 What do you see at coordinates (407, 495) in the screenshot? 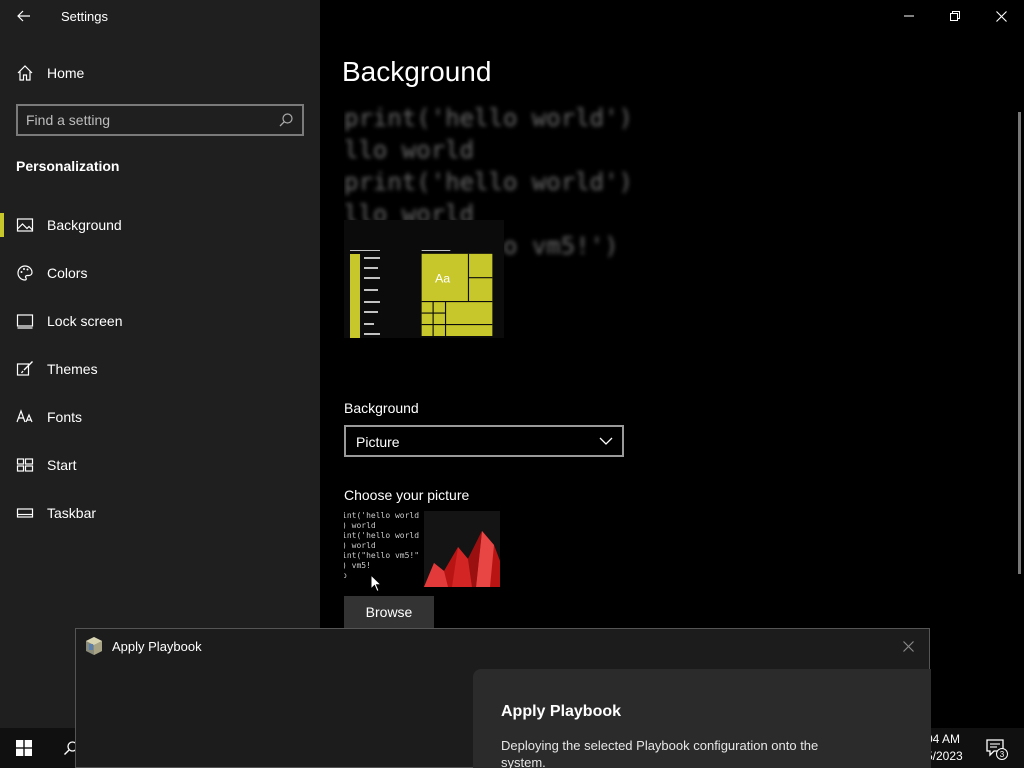
I see `choose-picture-label: Choose your picture` at bounding box center [407, 495].